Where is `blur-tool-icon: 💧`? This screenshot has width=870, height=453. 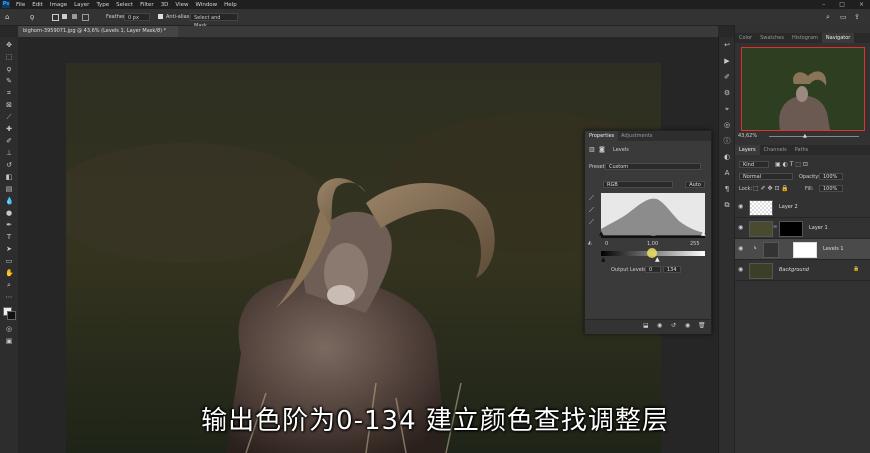
blur-tool-icon: 💧 is located at coordinates (9, 201).